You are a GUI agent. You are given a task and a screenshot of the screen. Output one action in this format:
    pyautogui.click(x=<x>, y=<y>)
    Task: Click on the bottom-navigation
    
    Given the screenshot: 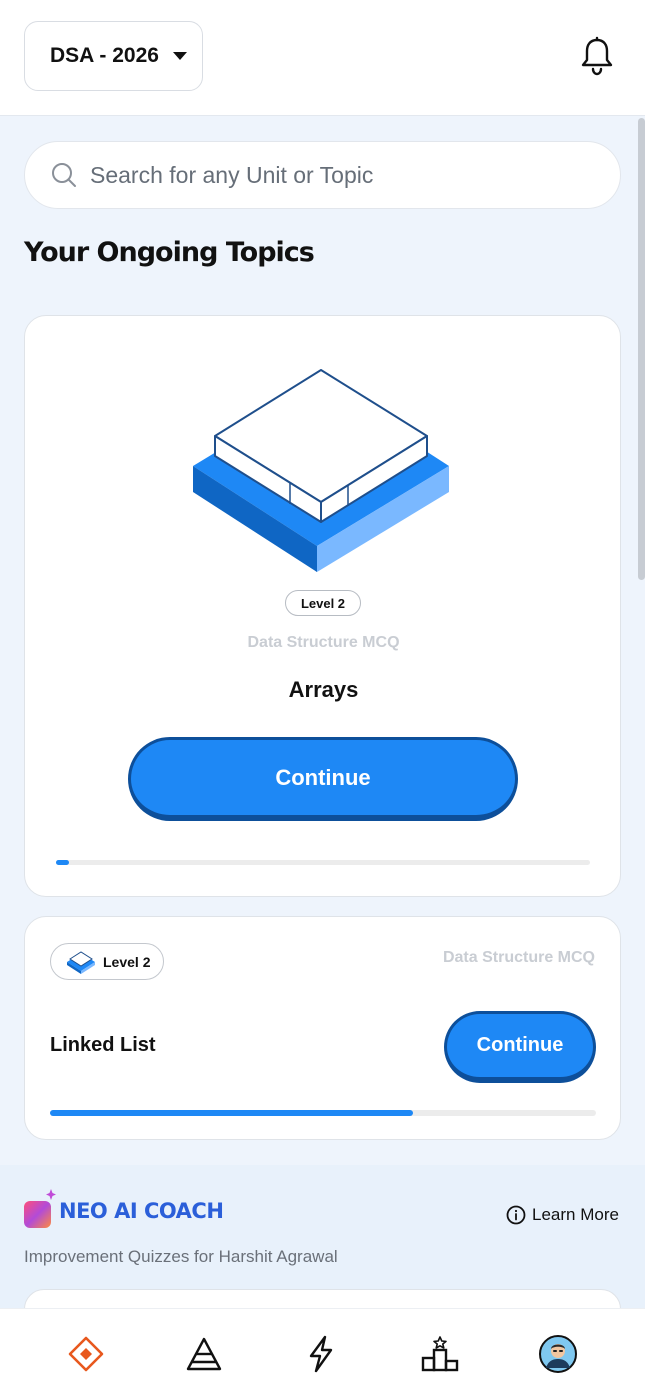 What is the action you would take?
    pyautogui.click(x=322, y=1353)
    